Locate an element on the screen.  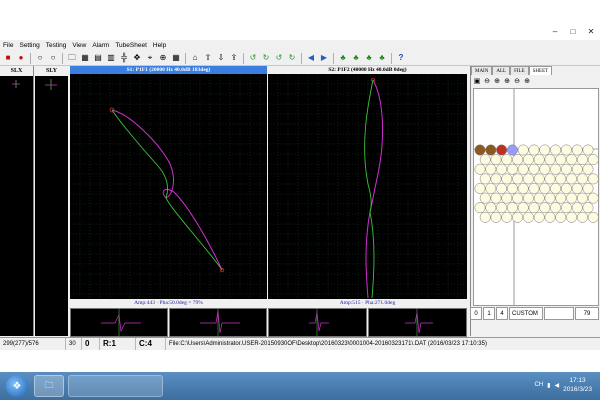
taskbar-eddy-current-app is located at coordinates (115, 386).